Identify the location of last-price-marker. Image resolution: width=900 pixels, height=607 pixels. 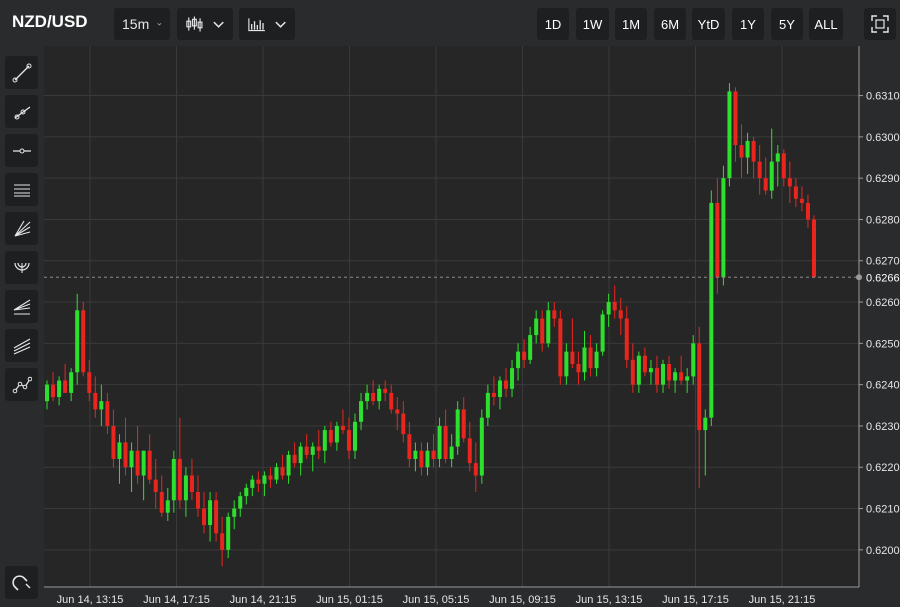
(859, 277).